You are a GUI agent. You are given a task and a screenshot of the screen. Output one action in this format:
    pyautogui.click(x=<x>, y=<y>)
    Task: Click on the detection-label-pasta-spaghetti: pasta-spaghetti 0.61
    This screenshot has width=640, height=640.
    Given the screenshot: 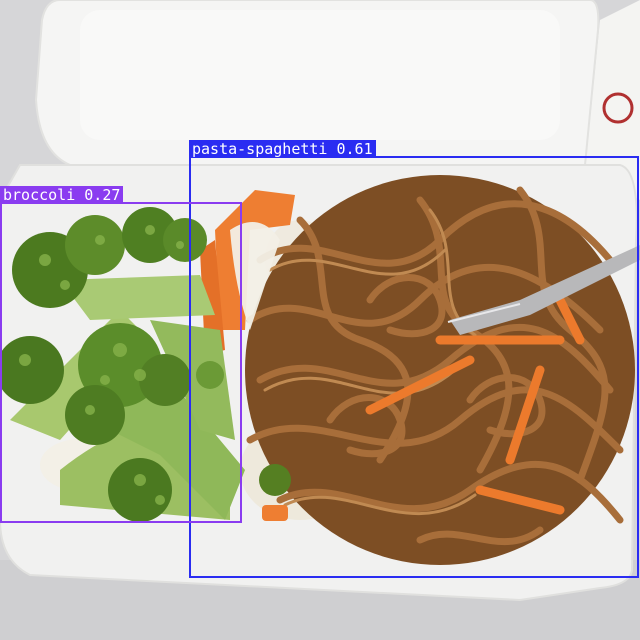 What is the action you would take?
    pyautogui.click(x=282, y=149)
    